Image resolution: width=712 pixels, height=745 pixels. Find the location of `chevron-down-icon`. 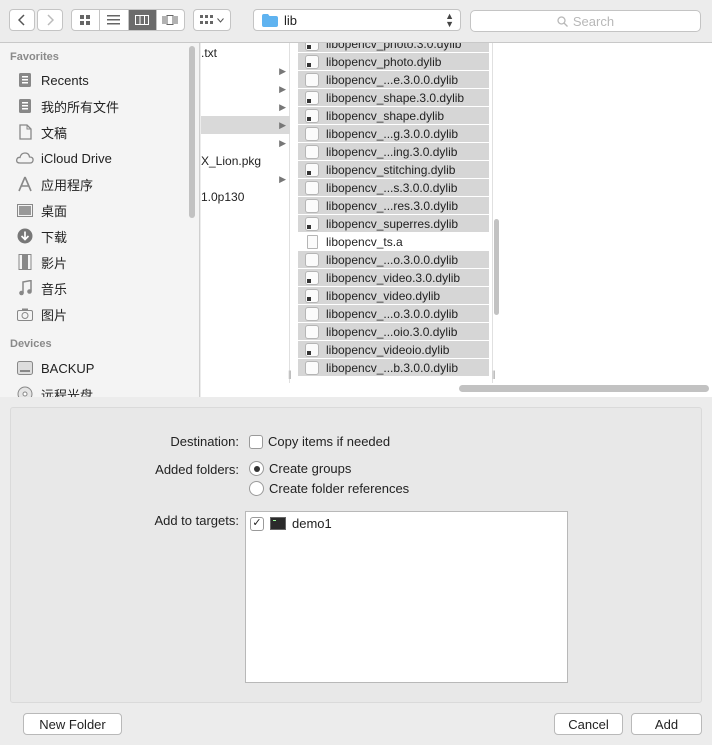

chevron-down-icon is located at coordinates (220, 20).